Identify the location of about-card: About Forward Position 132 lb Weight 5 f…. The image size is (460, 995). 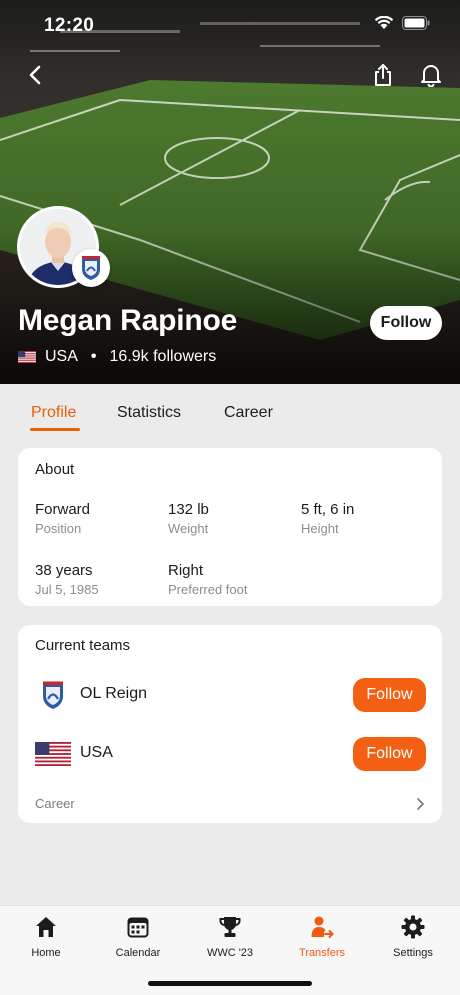
(230, 527).